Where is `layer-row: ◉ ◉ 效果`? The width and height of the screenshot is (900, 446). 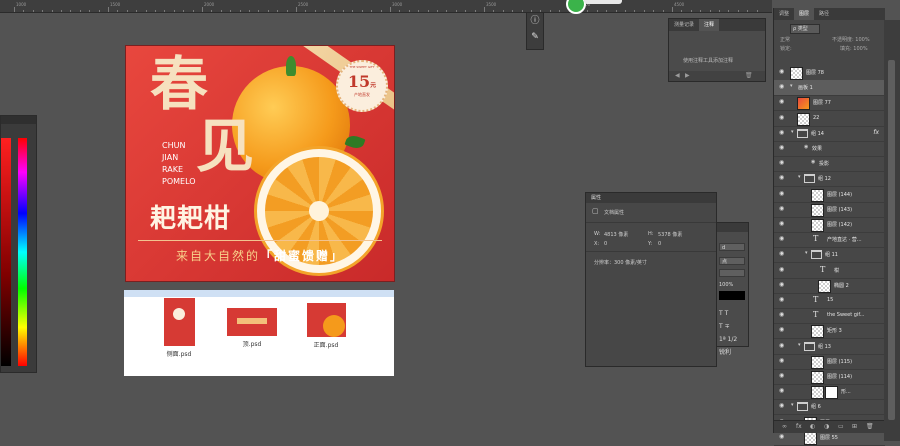 layer-row: ◉ ◉ 效果 is located at coordinates (829, 149).